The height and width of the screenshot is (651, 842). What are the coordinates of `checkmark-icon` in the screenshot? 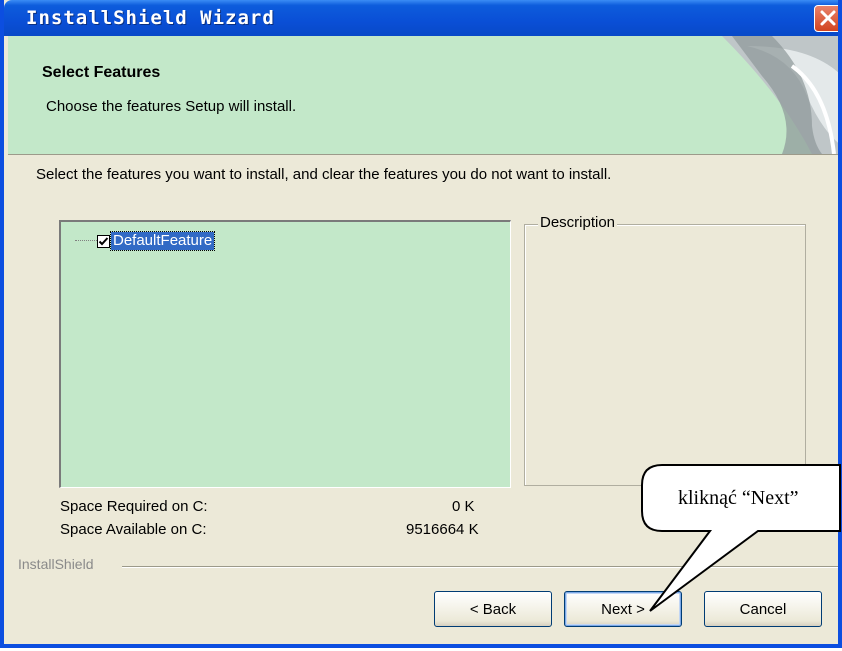 It's located at (103, 240).